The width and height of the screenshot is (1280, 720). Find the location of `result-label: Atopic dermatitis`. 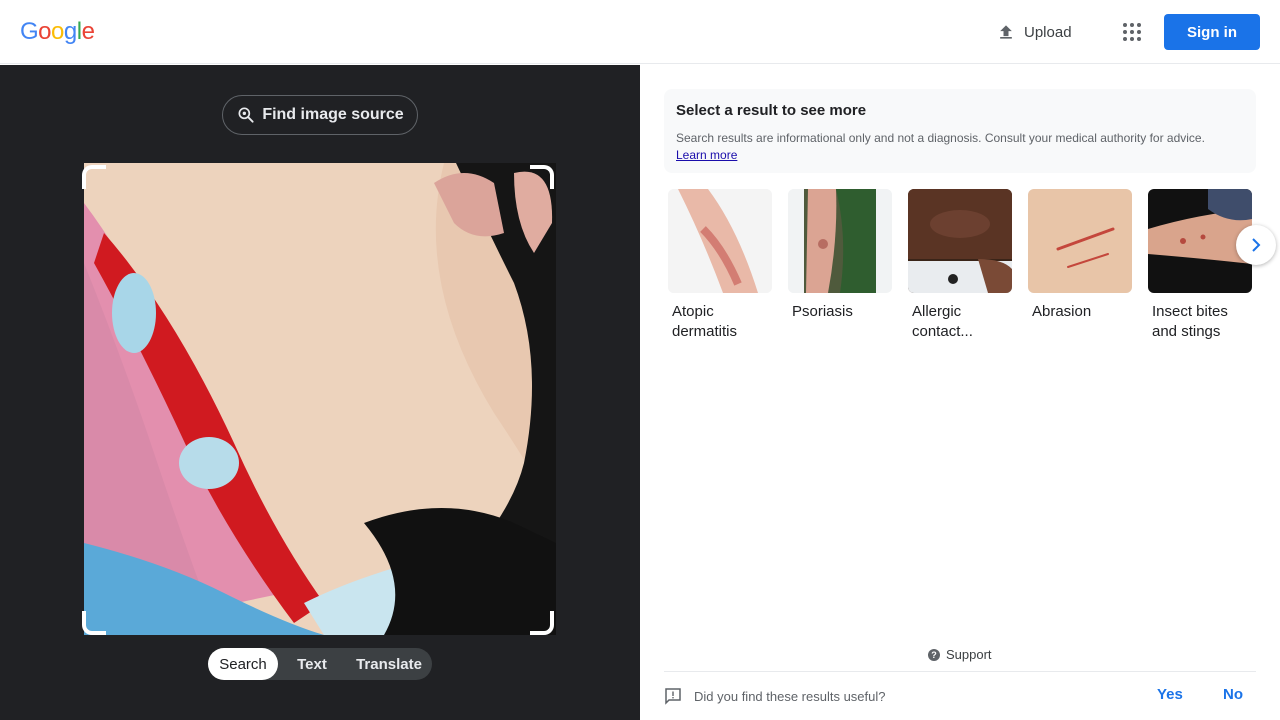

result-label: Atopic dermatitis is located at coordinates (705, 321).